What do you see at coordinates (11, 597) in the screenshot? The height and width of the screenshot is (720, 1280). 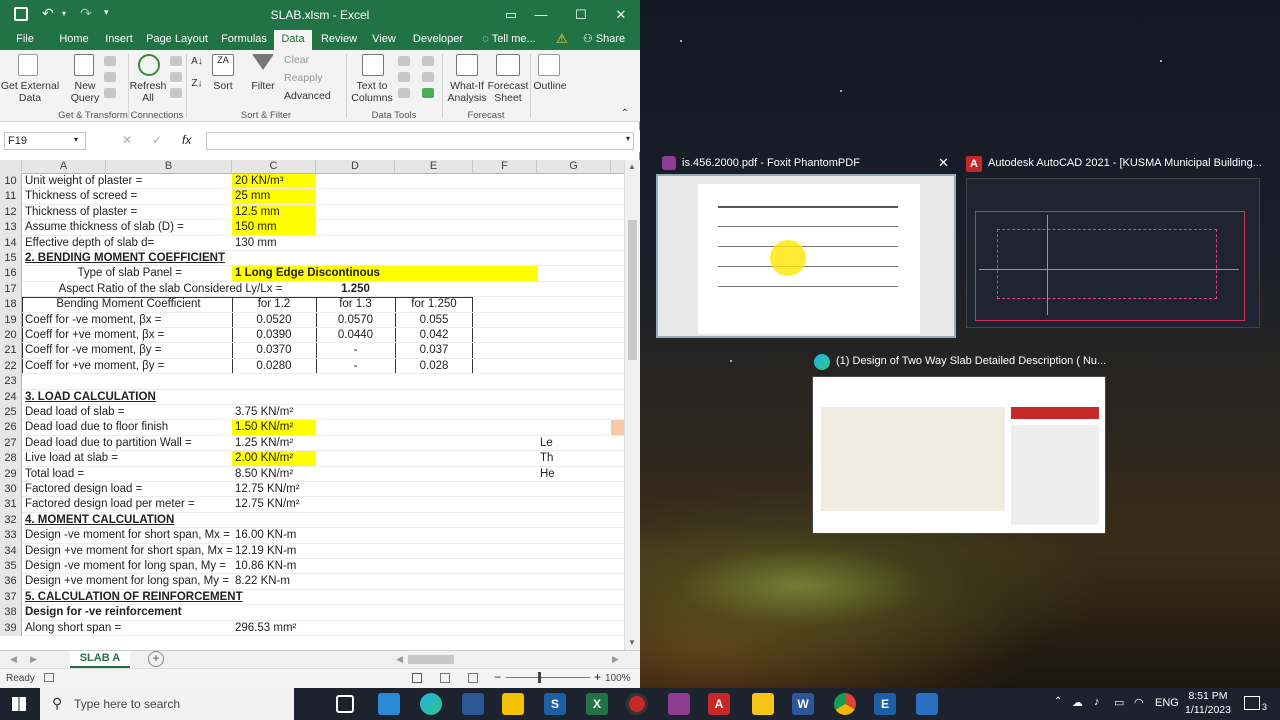 I see `row-header: 37` at bounding box center [11, 597].